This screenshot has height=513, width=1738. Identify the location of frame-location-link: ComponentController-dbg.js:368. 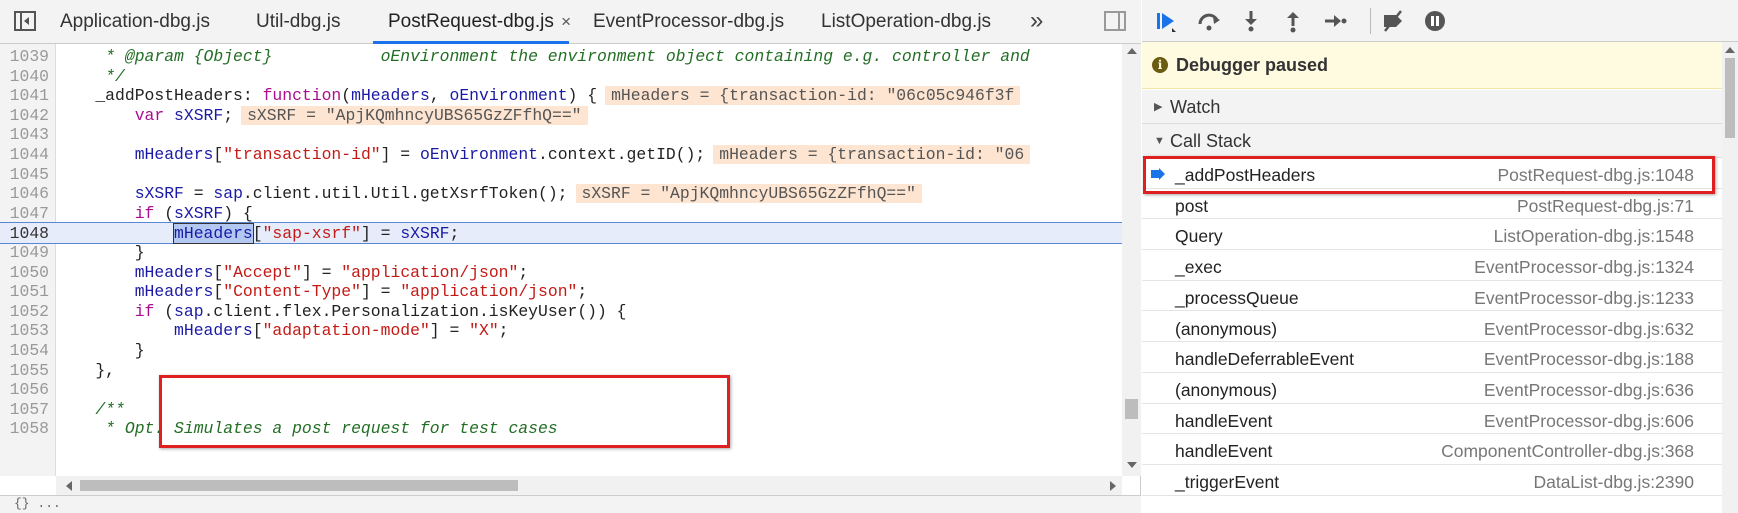
(1567, 451).